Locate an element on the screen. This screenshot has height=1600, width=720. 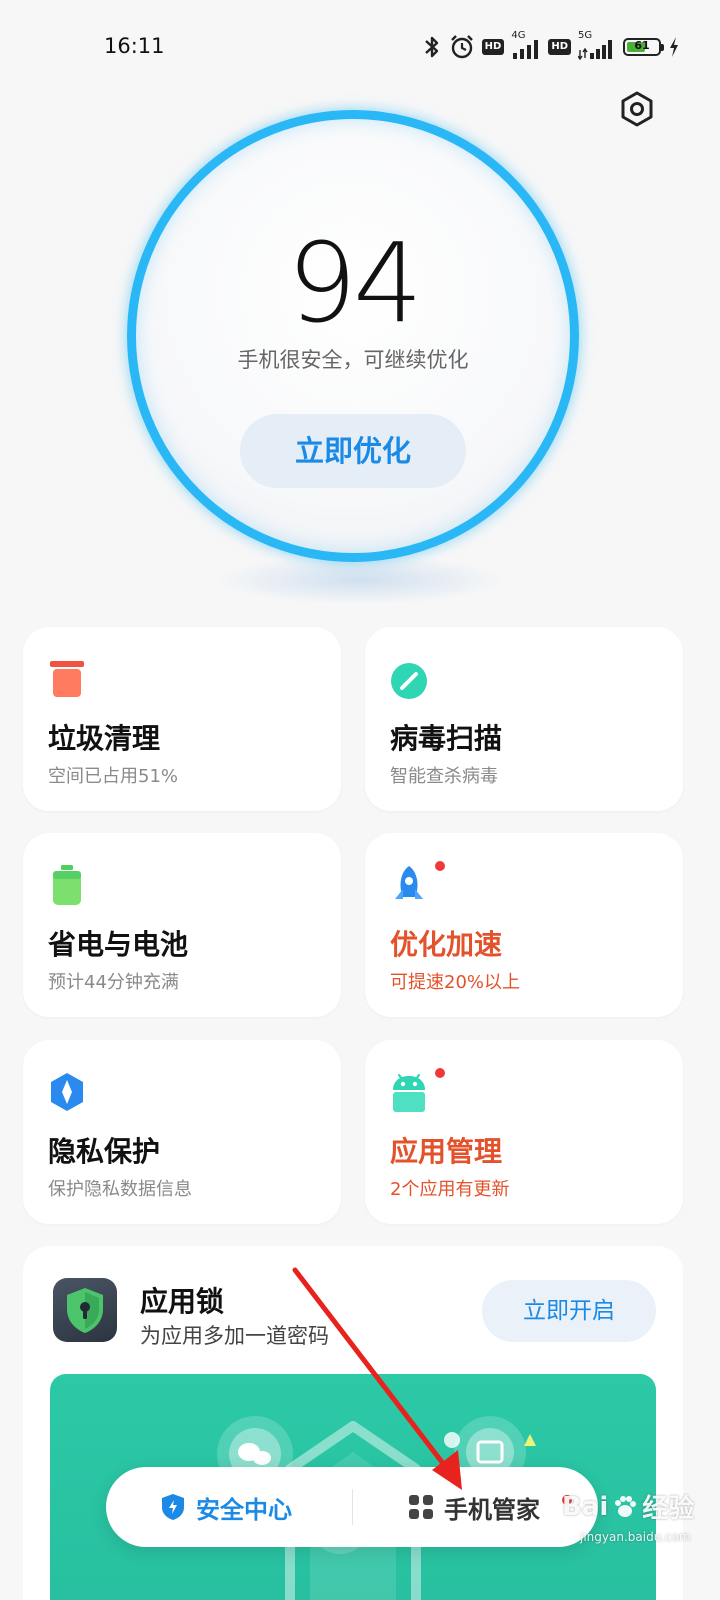
grid-icon is located at coordinates (421, 1507).